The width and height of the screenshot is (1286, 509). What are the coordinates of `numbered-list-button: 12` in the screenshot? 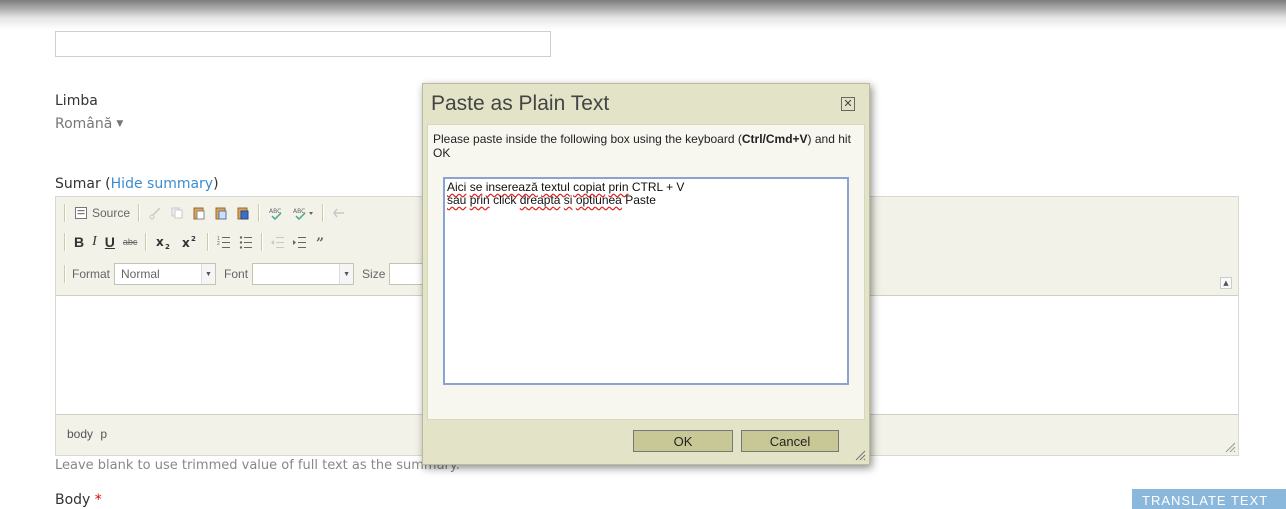 It's located at (224, 242).